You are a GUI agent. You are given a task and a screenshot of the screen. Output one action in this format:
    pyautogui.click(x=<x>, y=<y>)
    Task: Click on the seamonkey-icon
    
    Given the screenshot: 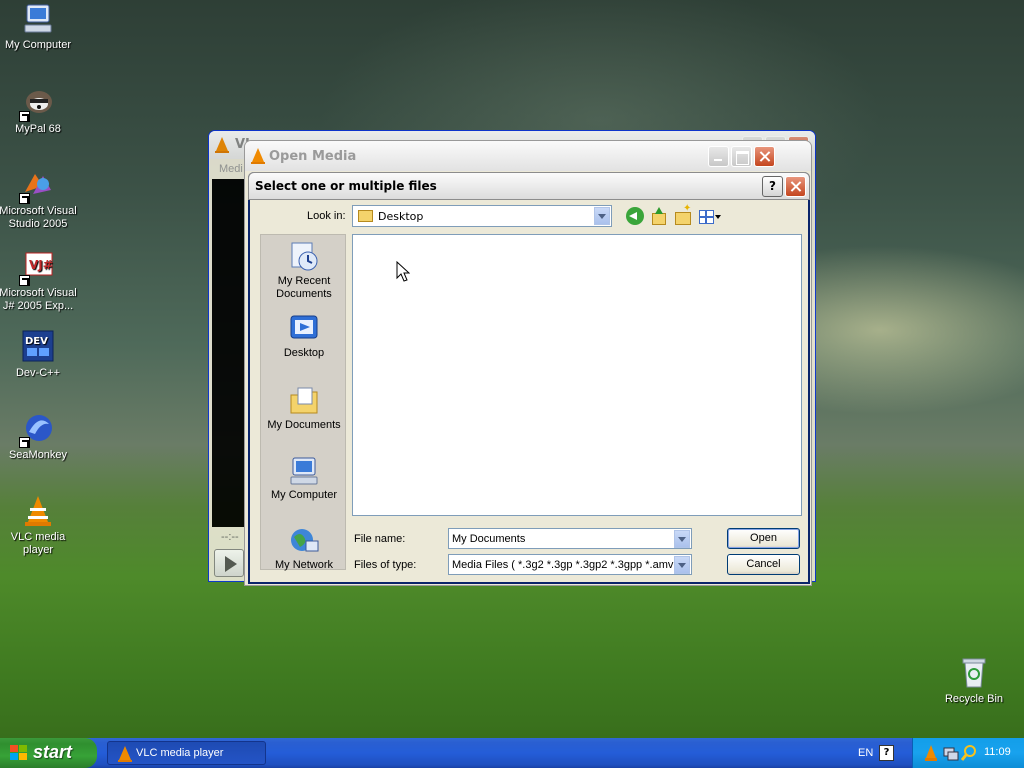 What is the action you would take?
    pyautogui.click(x=37, y=430)
    